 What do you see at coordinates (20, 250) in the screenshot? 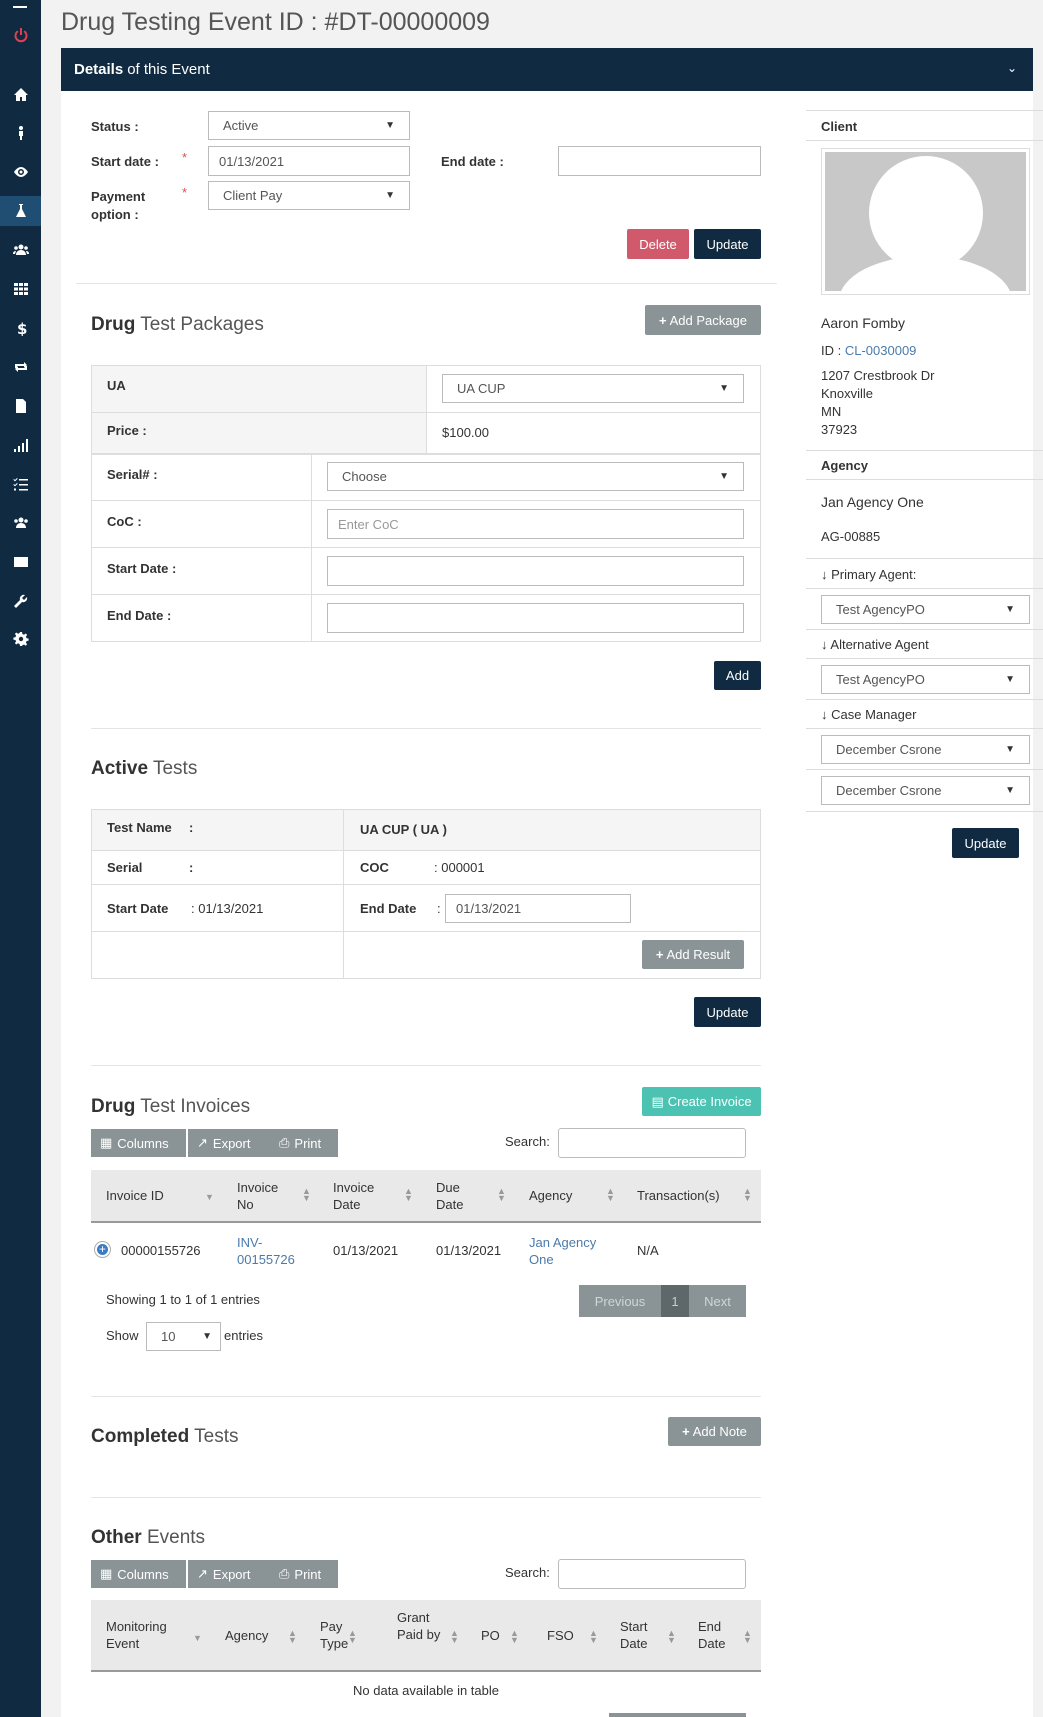
I see `users-icon` at bounding box center [20, 250].